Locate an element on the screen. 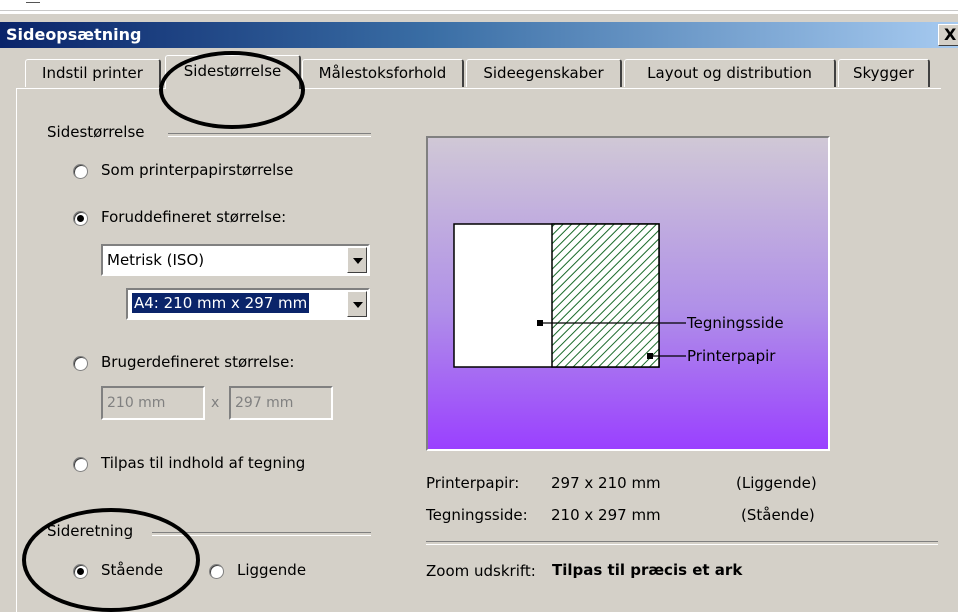 The image size is (958, 612). paper-info-label: Printerpapir: is located at coordinates (473, 483).